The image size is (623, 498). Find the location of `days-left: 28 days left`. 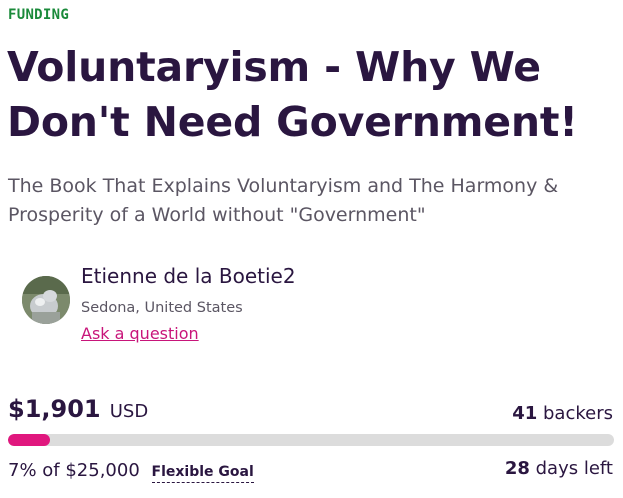

days-left: 28 days left is located at coordinates (559, 468).